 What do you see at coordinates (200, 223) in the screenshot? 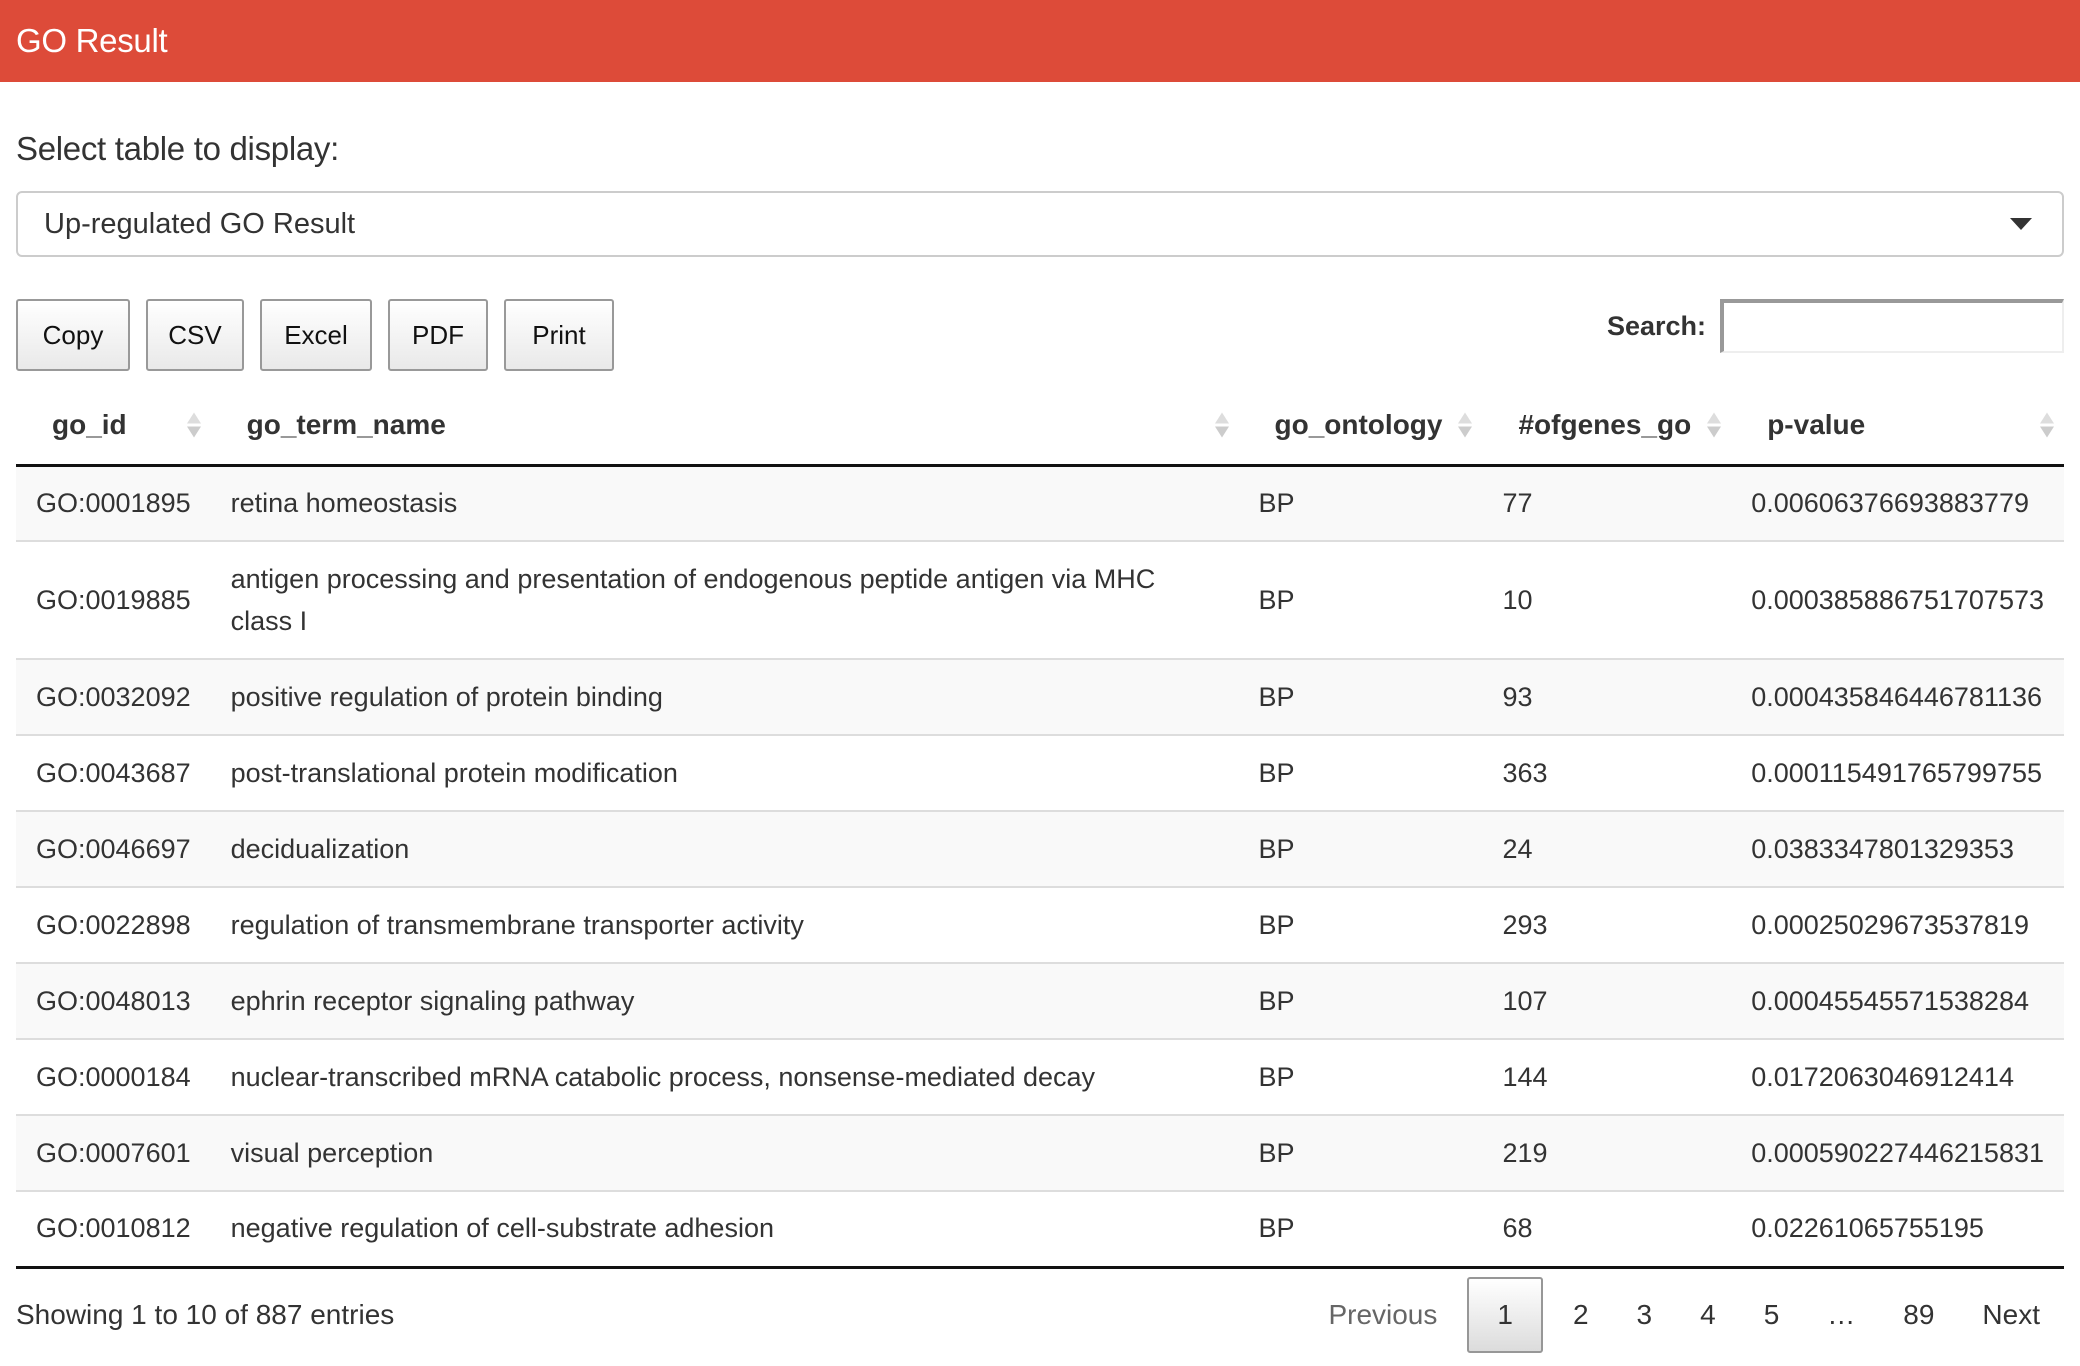
I see `table-select-value: Up-regulated GO Result` at bounding box center [200, 223].